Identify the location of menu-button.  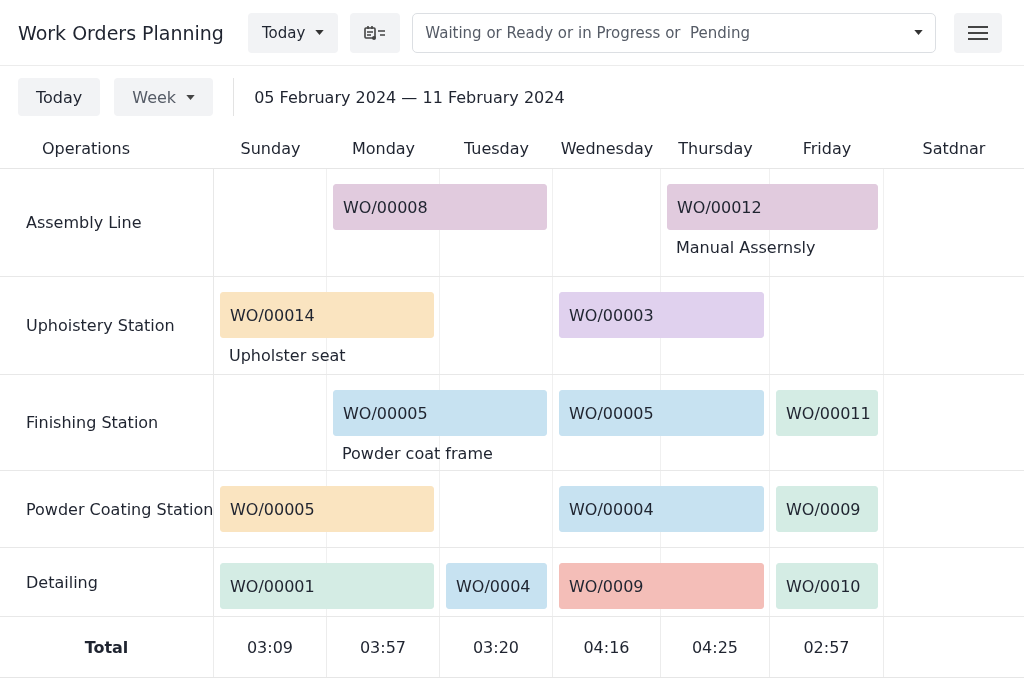
(978, 32).